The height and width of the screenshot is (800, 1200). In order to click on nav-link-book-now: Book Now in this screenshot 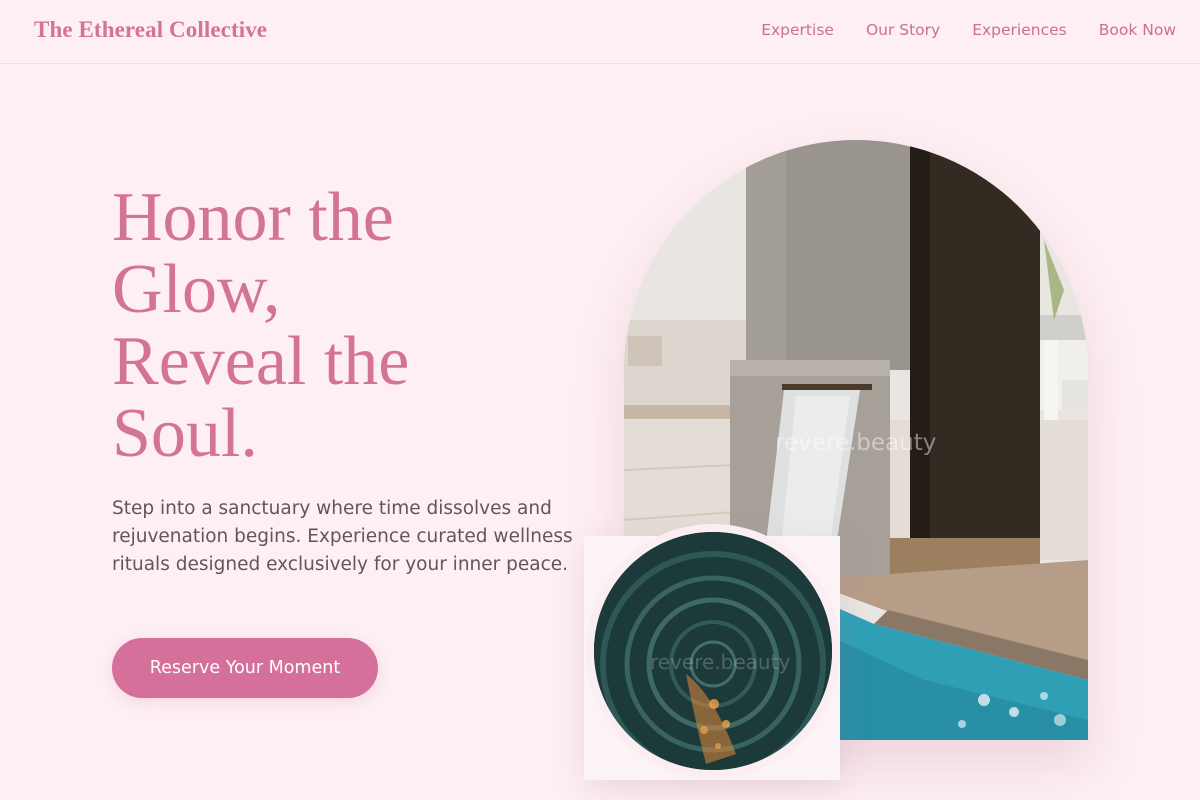, I will do `click(1137, 30)`.